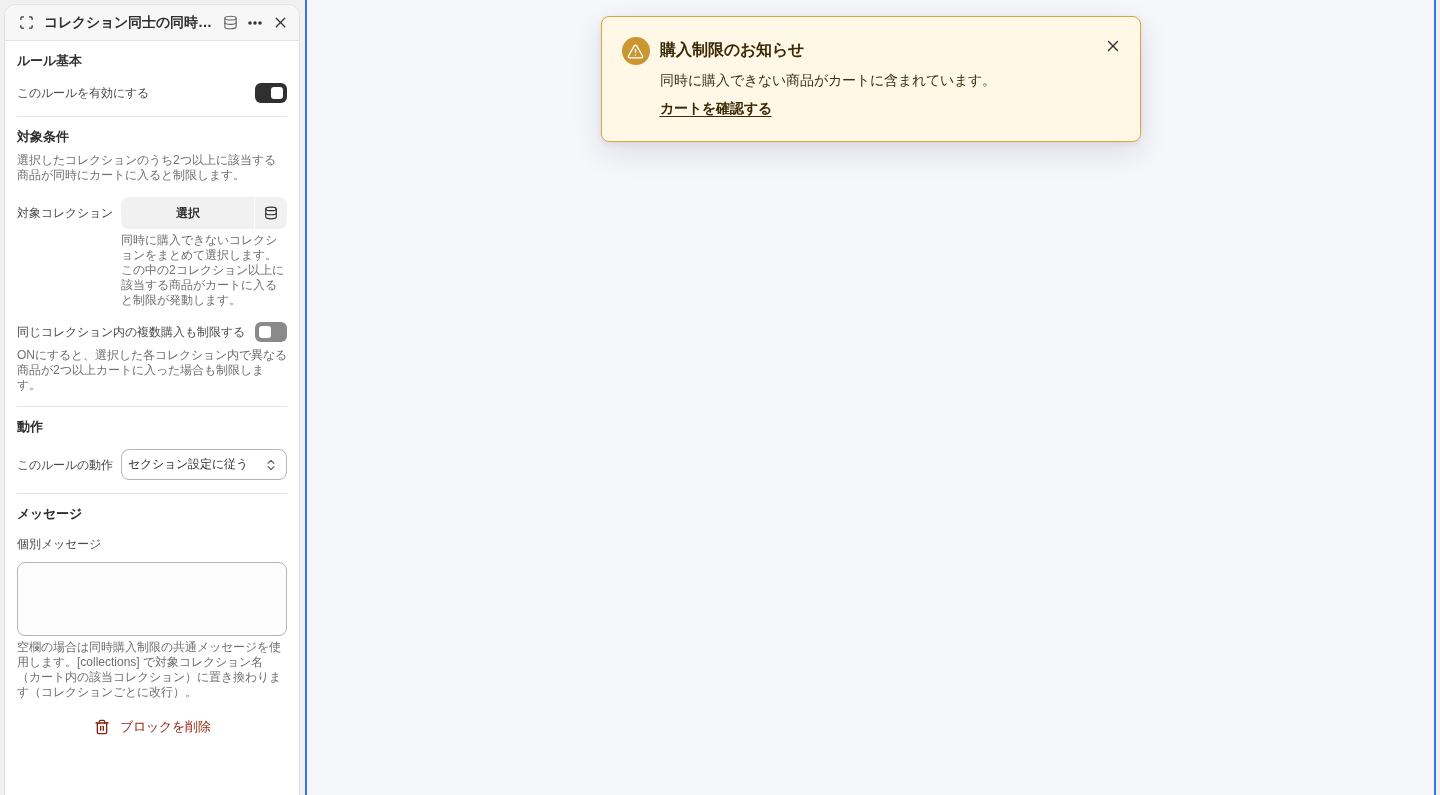 The height and width of the screenshot is (795, 1440). I want to click on field-label: 個別メッセージ, so click(59, 544).